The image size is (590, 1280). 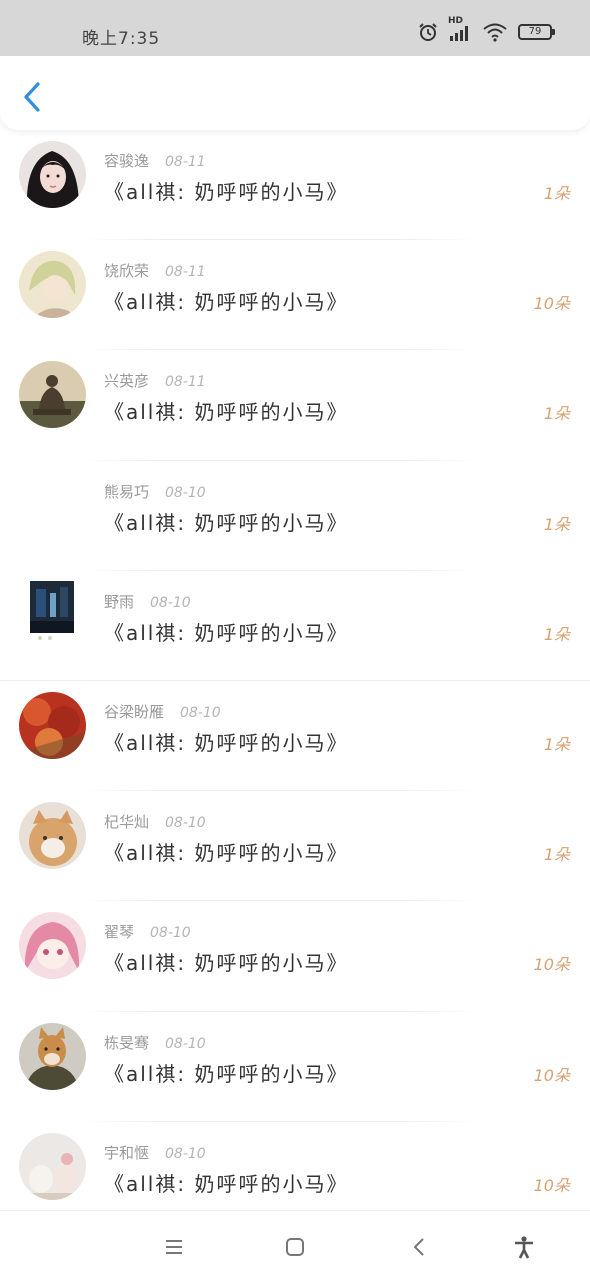 What do you see at coordinates (295, 93) in the screenshot?
I see `header` at bounding box center [295, 93].